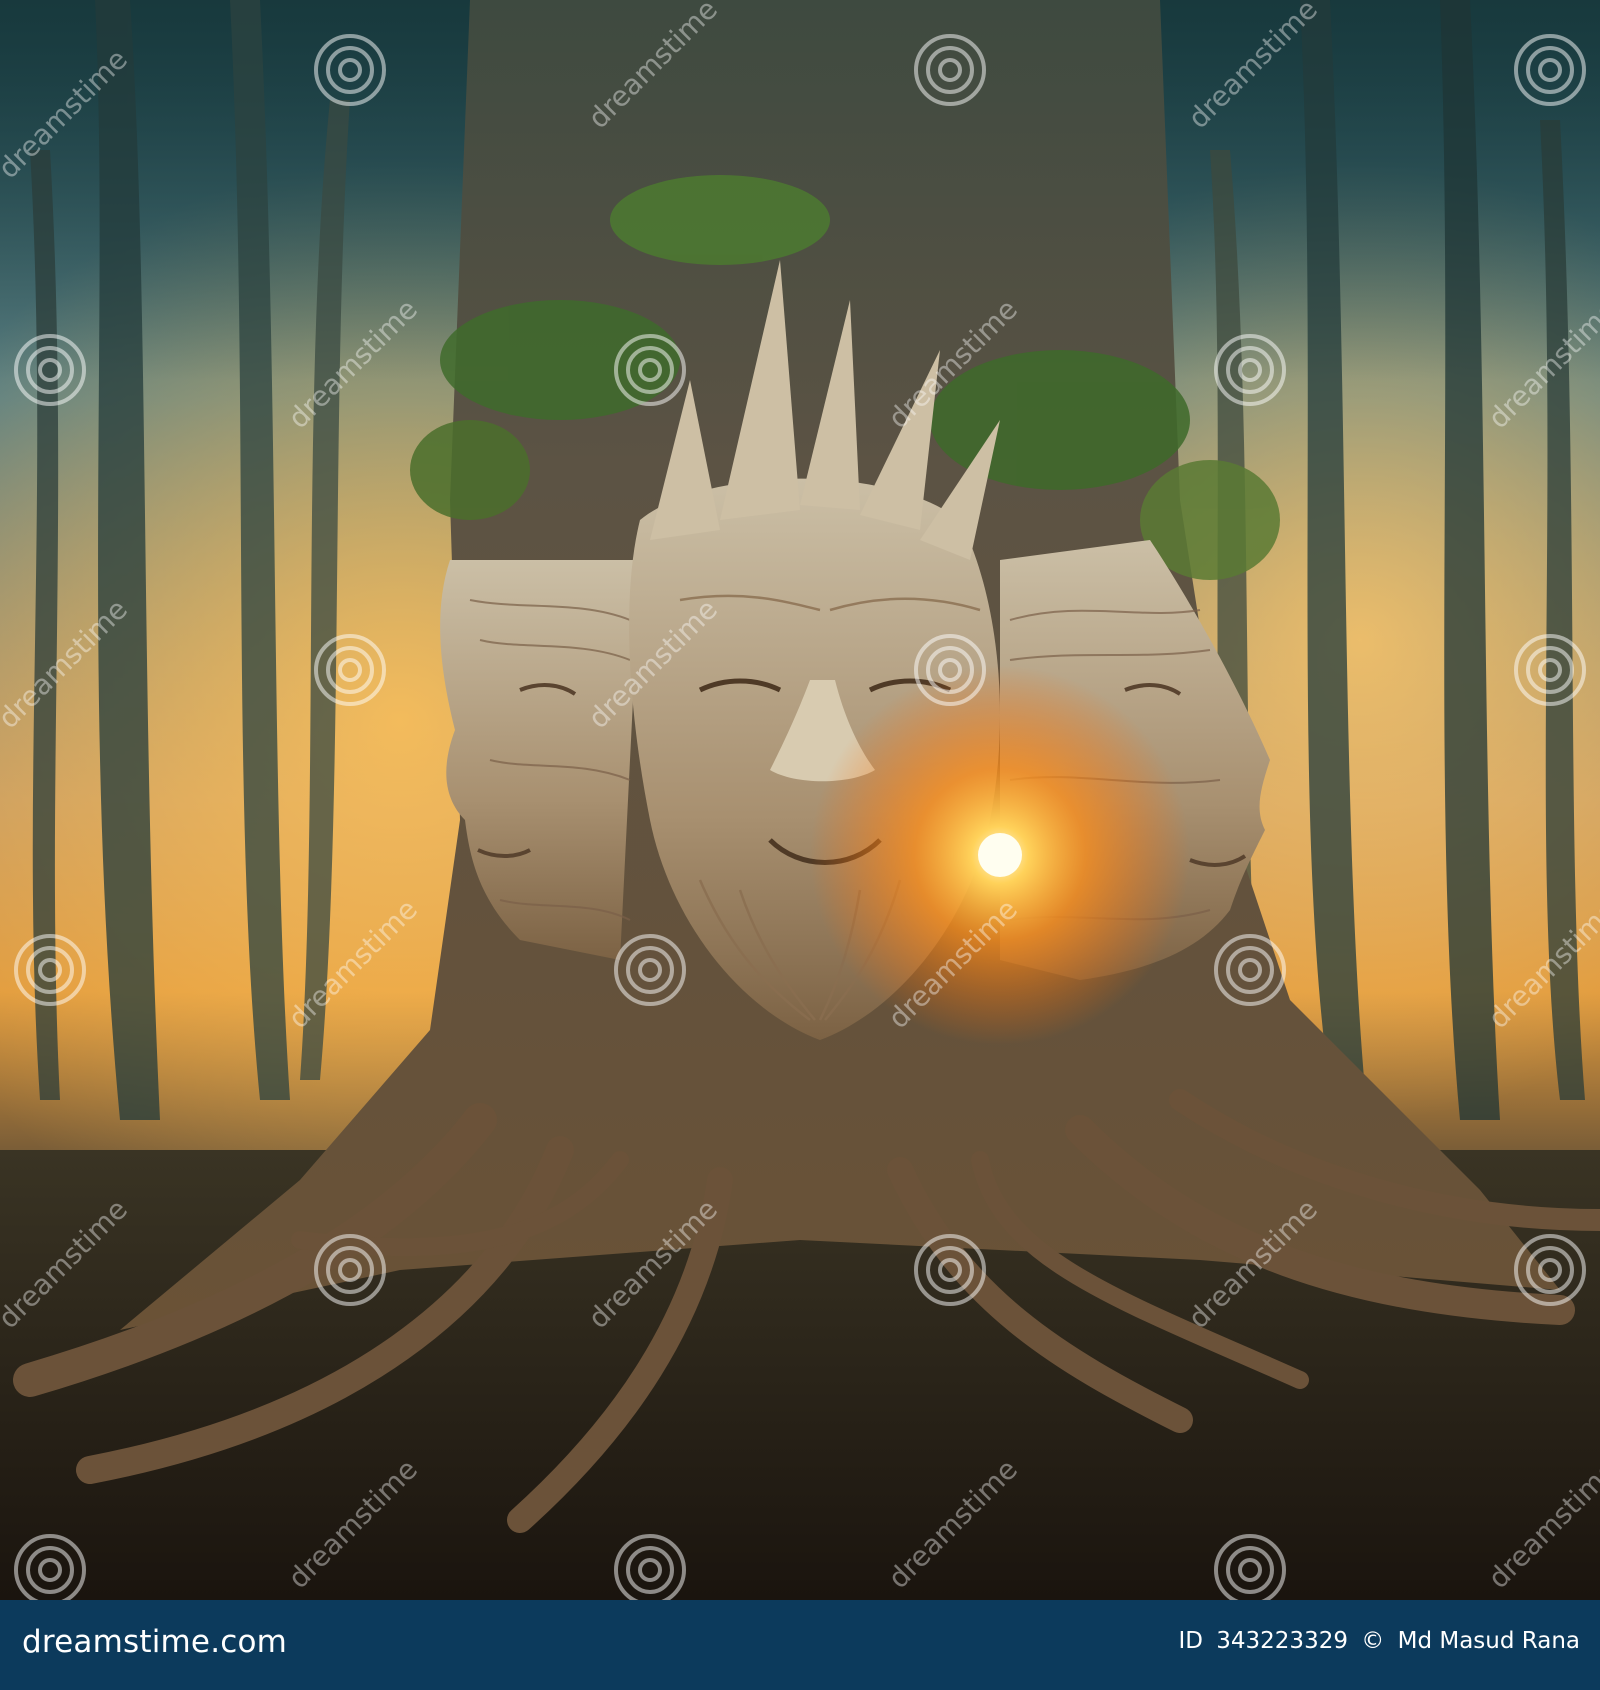 This screenshot has width=1600, height=1690. Describe the element at coordinates (1373, 1641) in the screenshot. I see `copyright-symbol: ©` at that location.